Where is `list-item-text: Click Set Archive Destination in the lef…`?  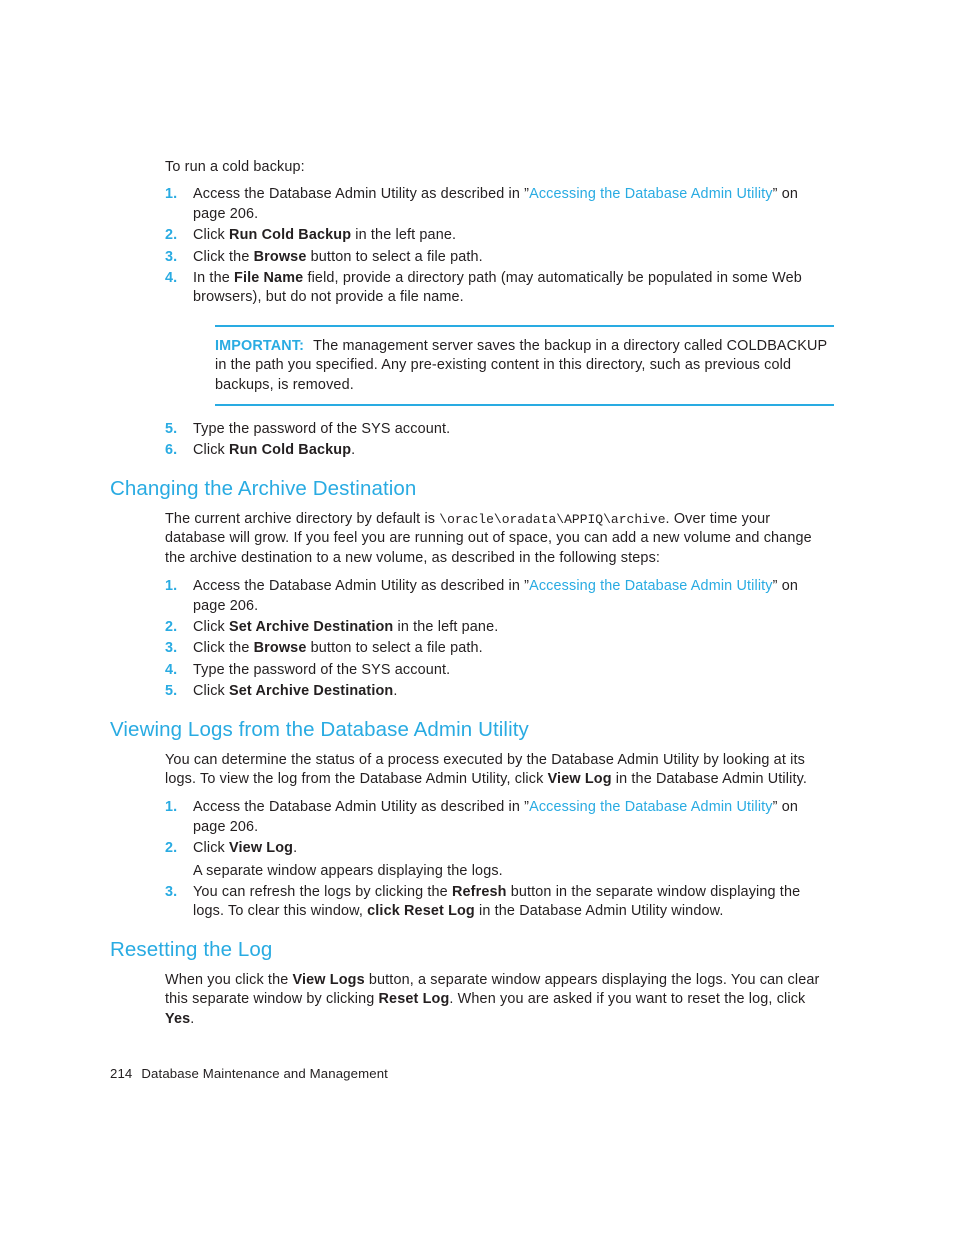 list-item-text: Click Set Archive Destination in the lef… is located at coordinates (513, 627).